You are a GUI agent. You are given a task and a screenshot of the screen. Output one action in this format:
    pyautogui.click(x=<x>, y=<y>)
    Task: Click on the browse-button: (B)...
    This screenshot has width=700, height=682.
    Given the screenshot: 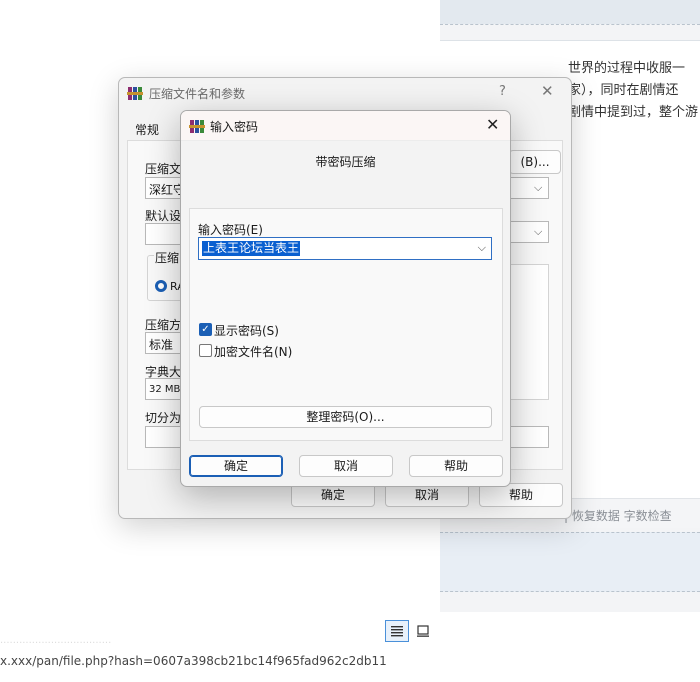 What is the action you would take?
    pyautogui.click(x=535, y=162)
    